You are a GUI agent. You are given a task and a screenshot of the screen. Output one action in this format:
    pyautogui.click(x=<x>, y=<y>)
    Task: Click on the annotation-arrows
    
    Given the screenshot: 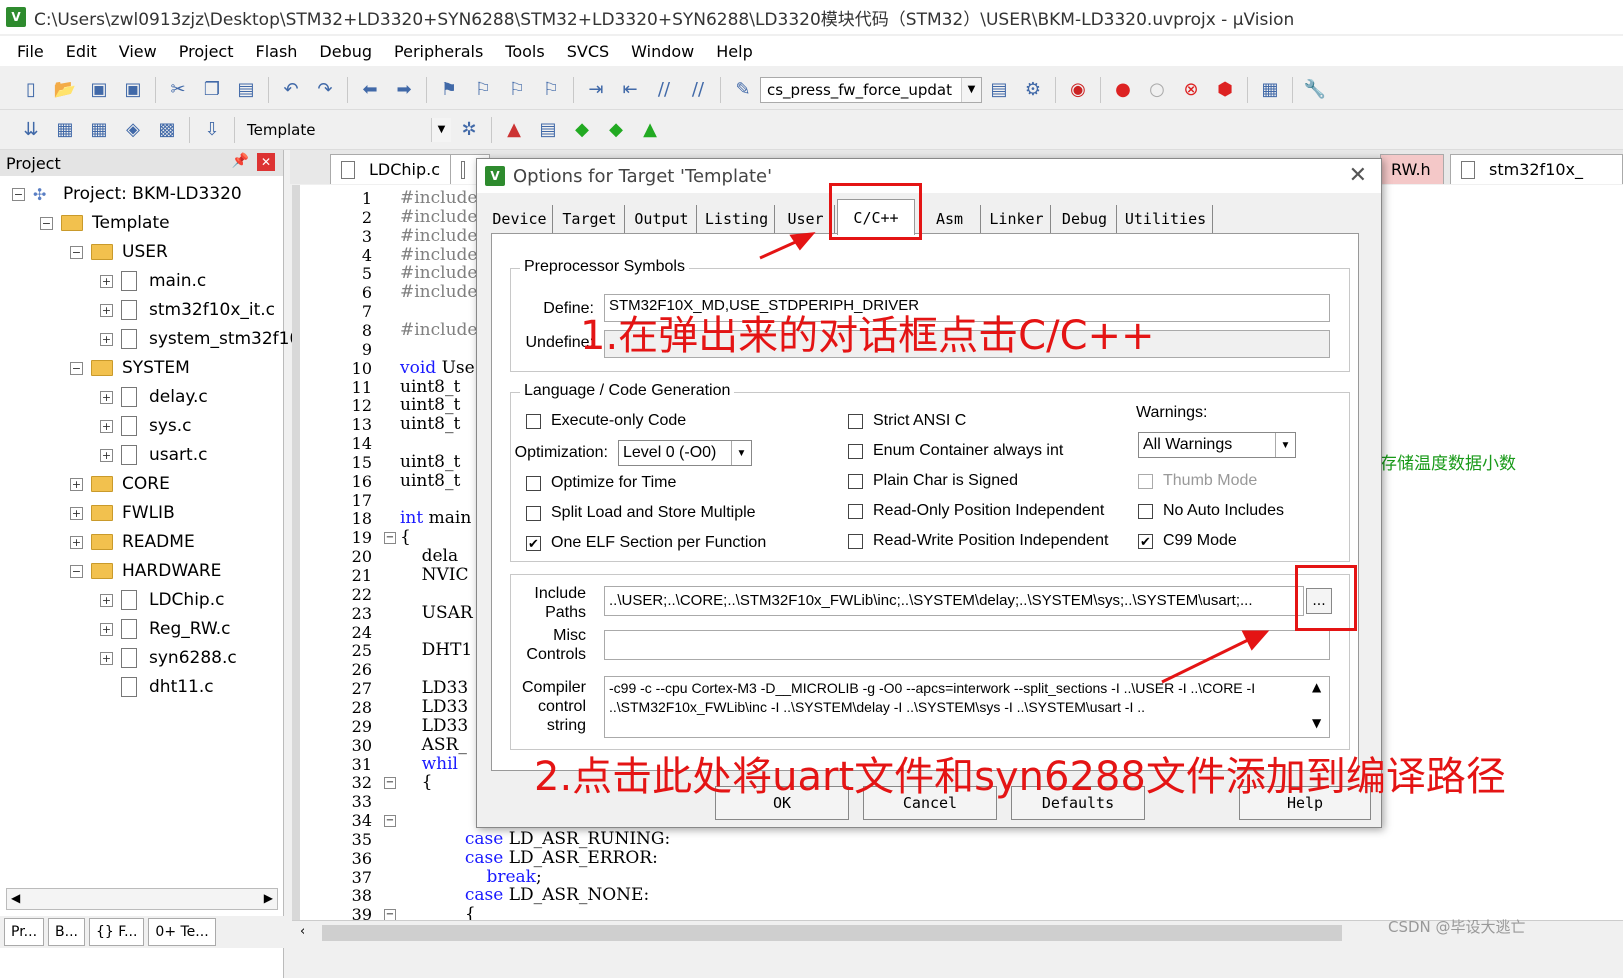 What is the action you would take?
    pyautogui.click(x=1014, y=458)
    